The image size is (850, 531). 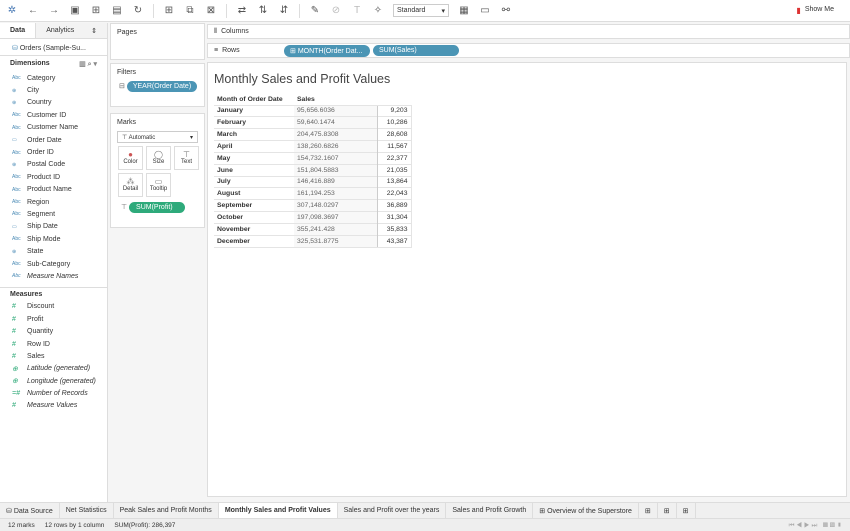 What do you see at coordinates (464, 10) in the screenshot?
I see `chart-icon: ▦` at bounding box center [464, 10].